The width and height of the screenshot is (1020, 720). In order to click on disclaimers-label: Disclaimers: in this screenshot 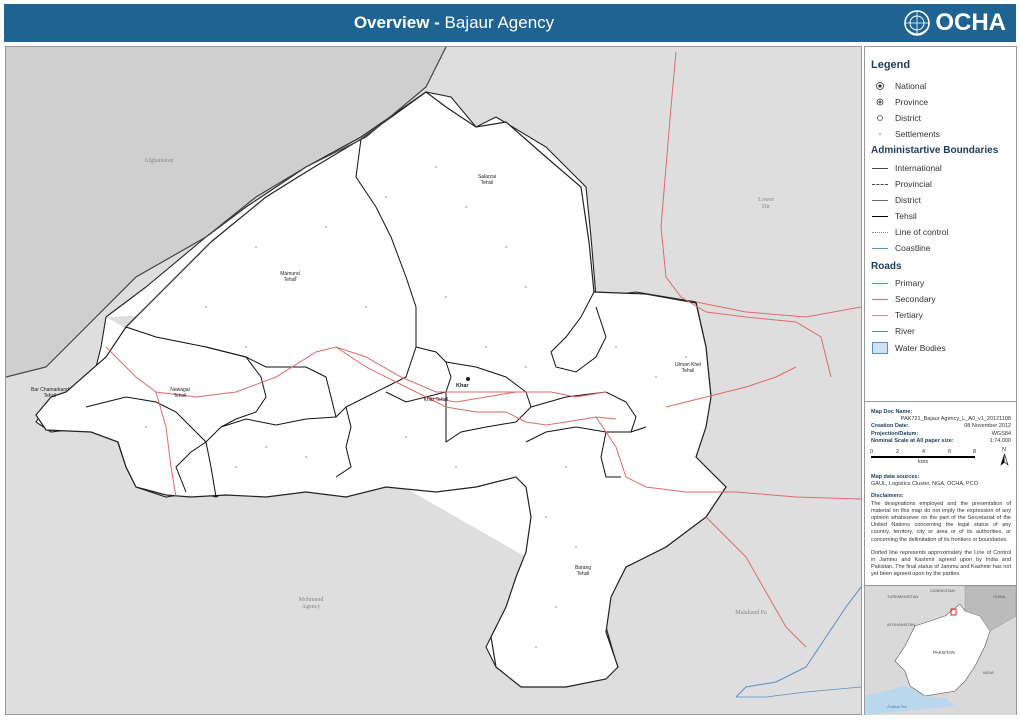, I will do `click(887, 496)`.